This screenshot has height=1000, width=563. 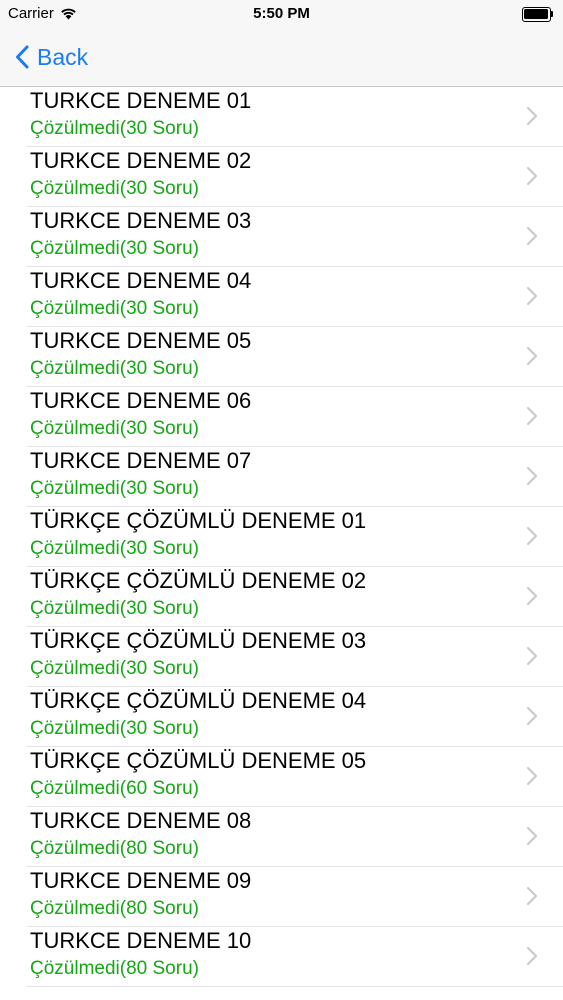 I want to click on list-item: TURKCE DENEME 06 Çözülmedi(30 Soru), so click(x=295, y=417).